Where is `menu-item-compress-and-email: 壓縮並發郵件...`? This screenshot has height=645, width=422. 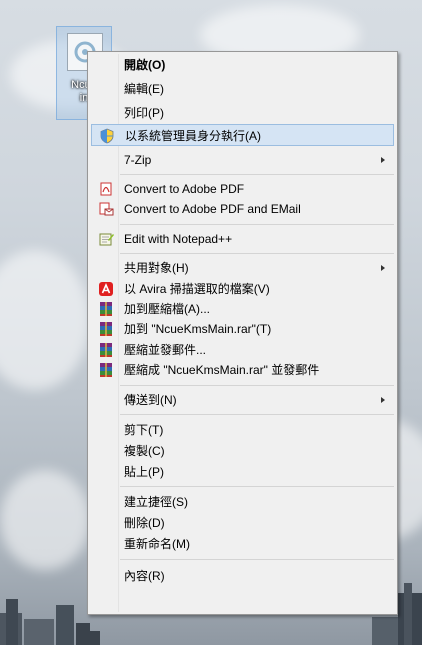
menu-item-compress-and-email: 壓縮並發郵件... is located at coordinates (242, 350).